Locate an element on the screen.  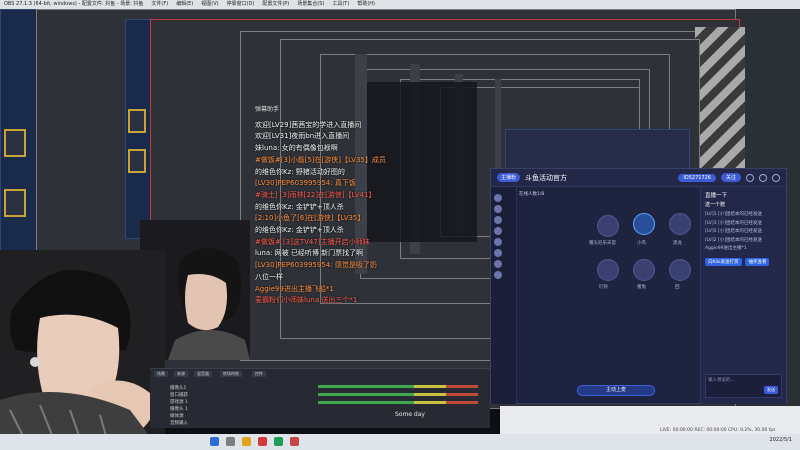
room-id-chip: ID5271726 is located at coordinates (697, 177).